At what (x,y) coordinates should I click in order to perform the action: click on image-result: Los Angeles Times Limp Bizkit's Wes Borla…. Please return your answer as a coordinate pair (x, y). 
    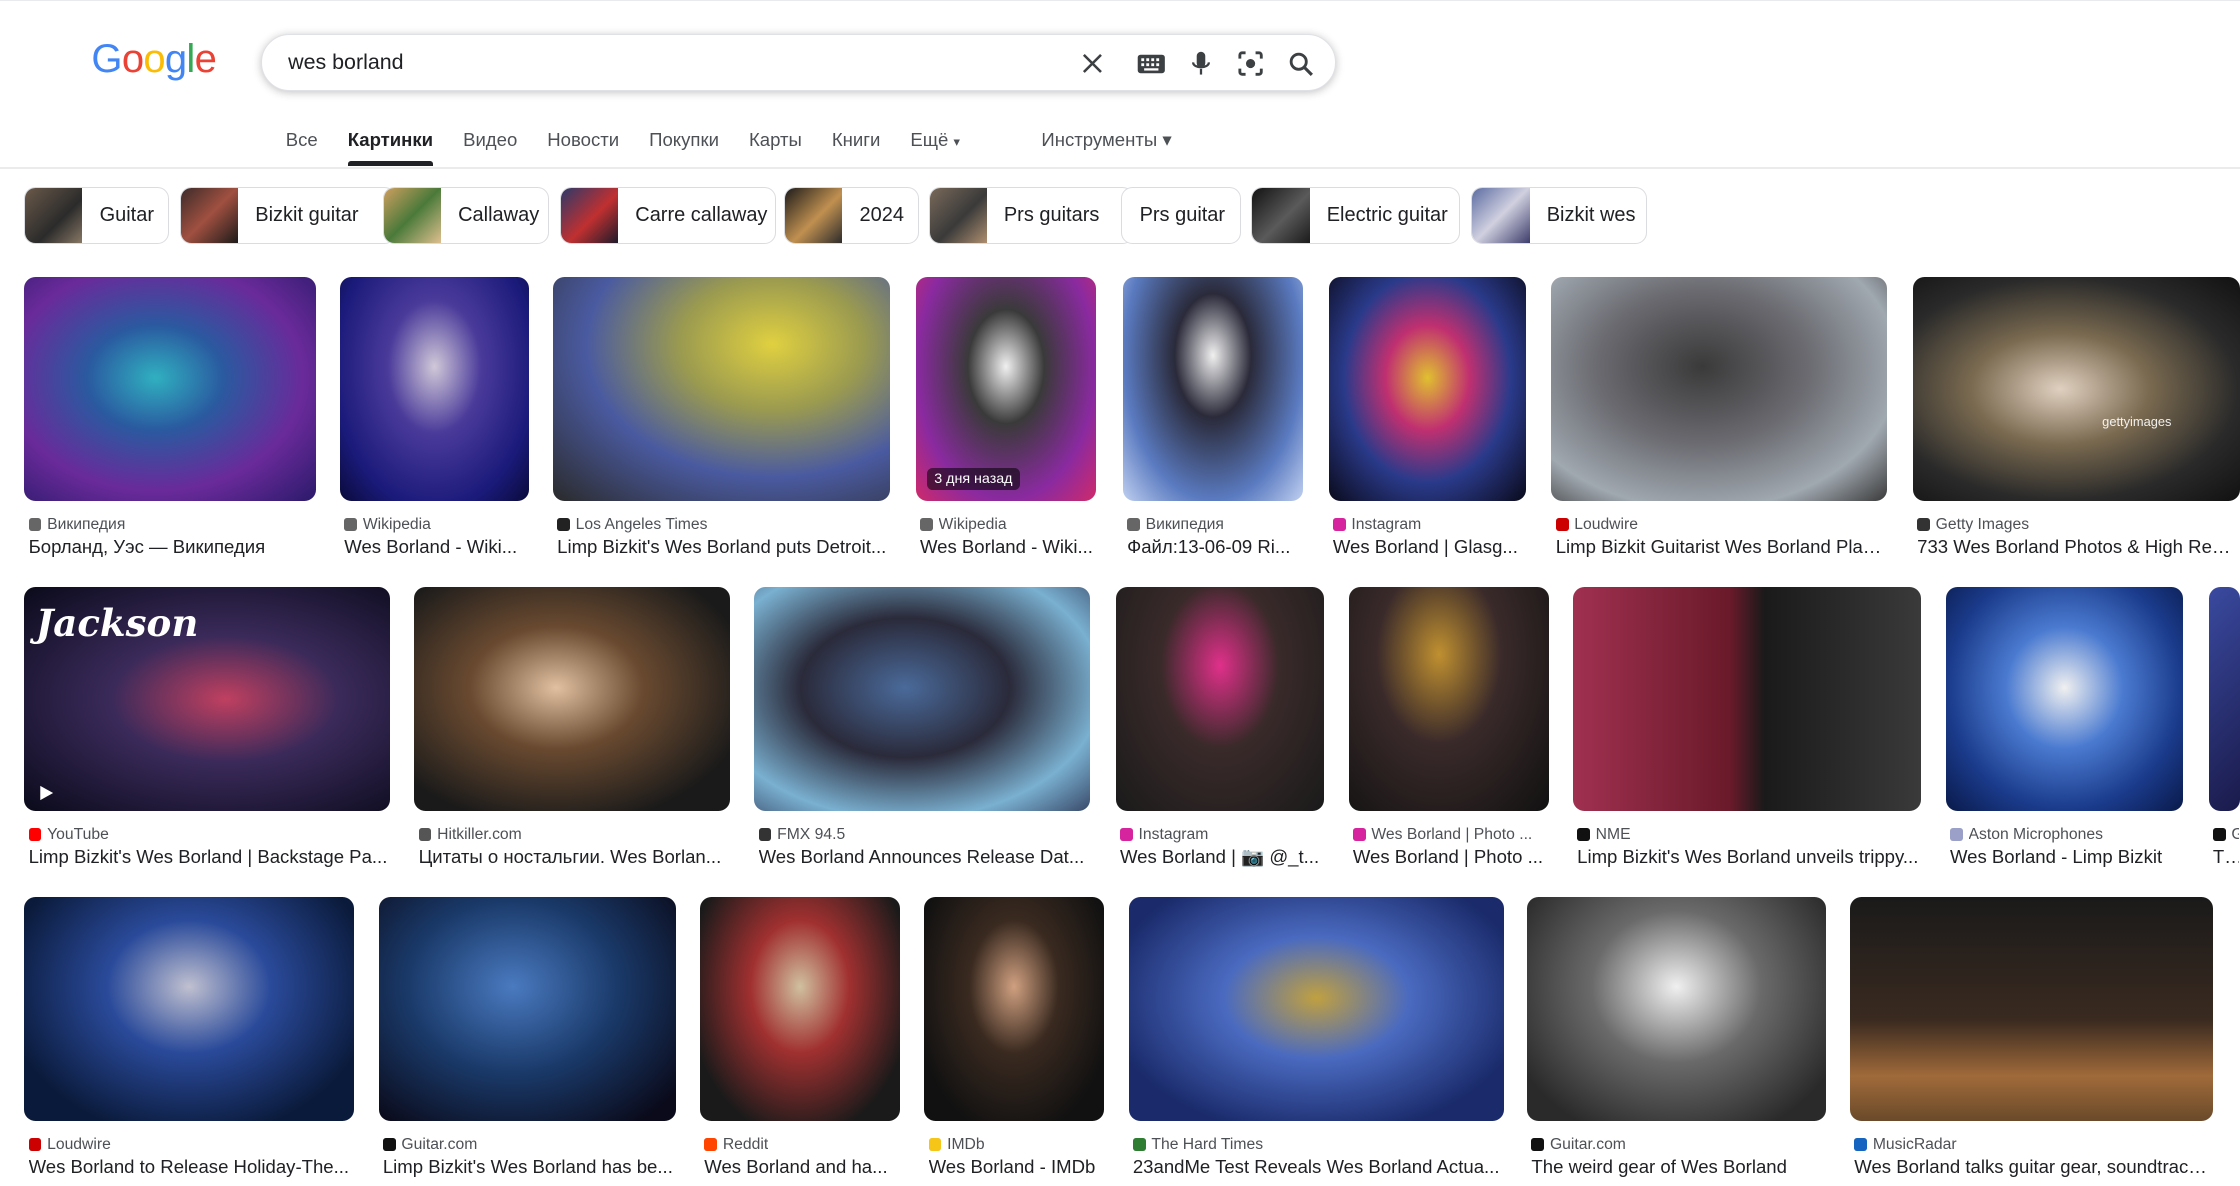
    Looking at the image, I should click on (721, 417).